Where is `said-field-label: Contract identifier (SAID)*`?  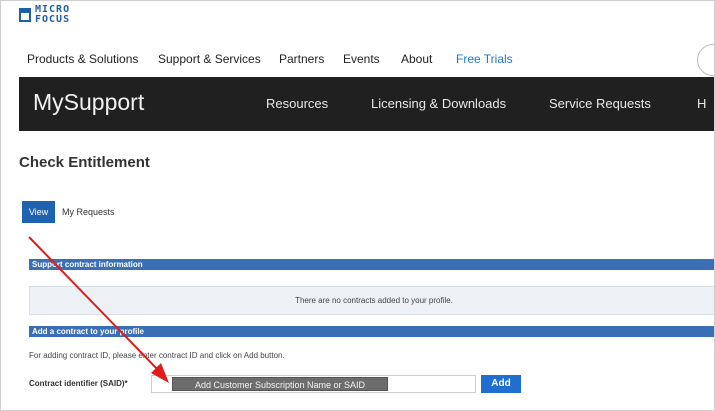 said-field-label: Contract identifier (SAID)* is located at coordinates (78, 383).